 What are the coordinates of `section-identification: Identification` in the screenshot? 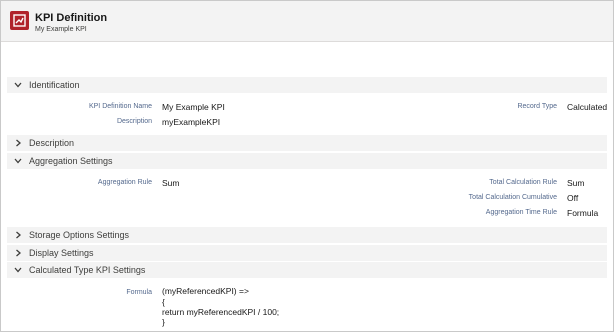 It's located at (307, 85).